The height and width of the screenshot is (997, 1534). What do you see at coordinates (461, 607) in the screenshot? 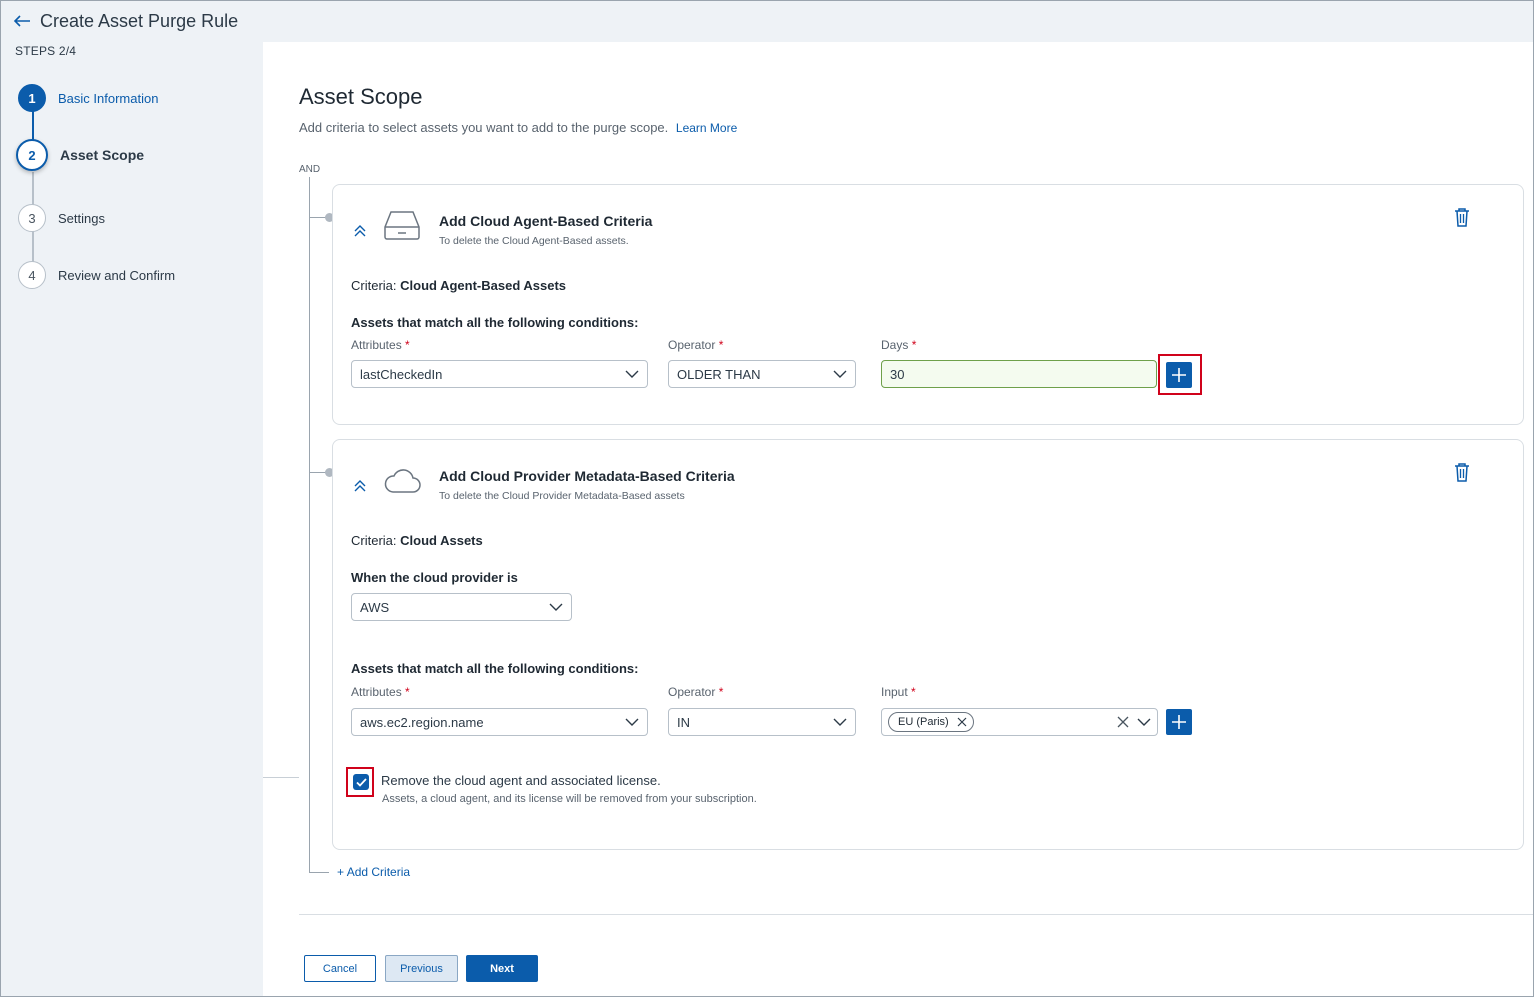
I see `cloud-provider-select: AWS` at bounding box center [461, 607].